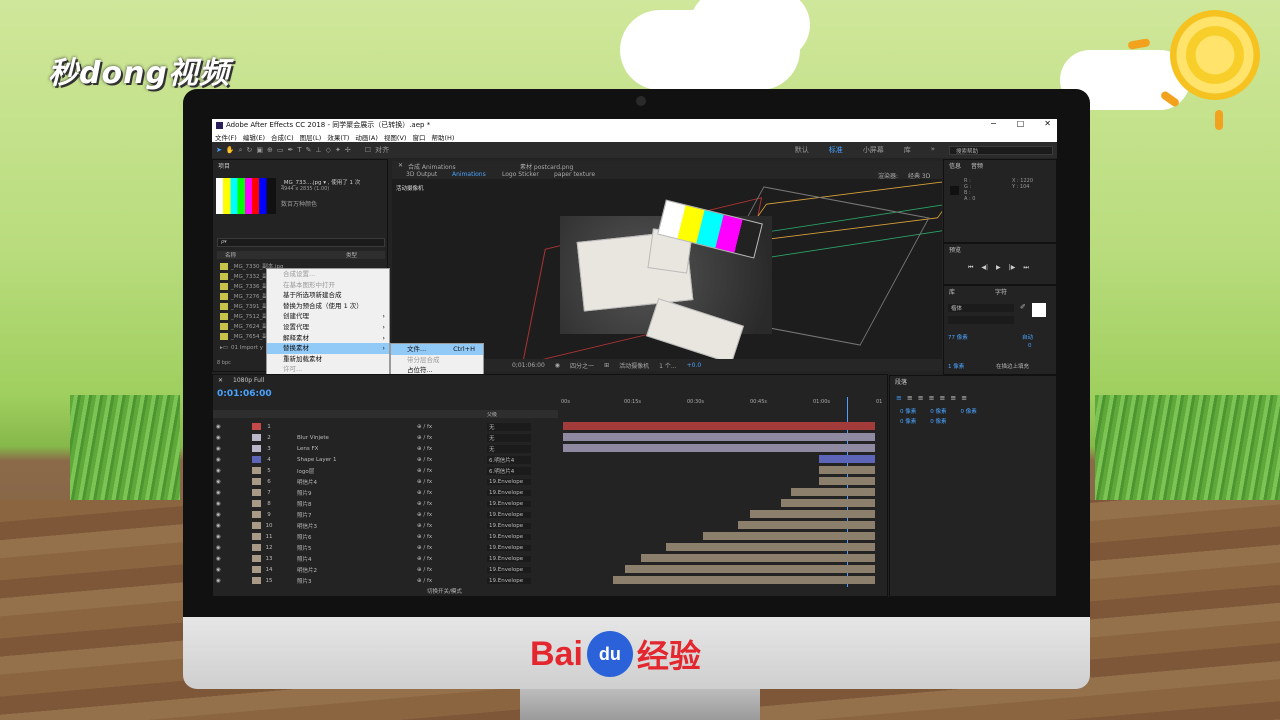 Image resolution: width=1280 pixels, height=720 pixels. I want to click on zoom-tool-icon: ⌕, so click(241, 150).